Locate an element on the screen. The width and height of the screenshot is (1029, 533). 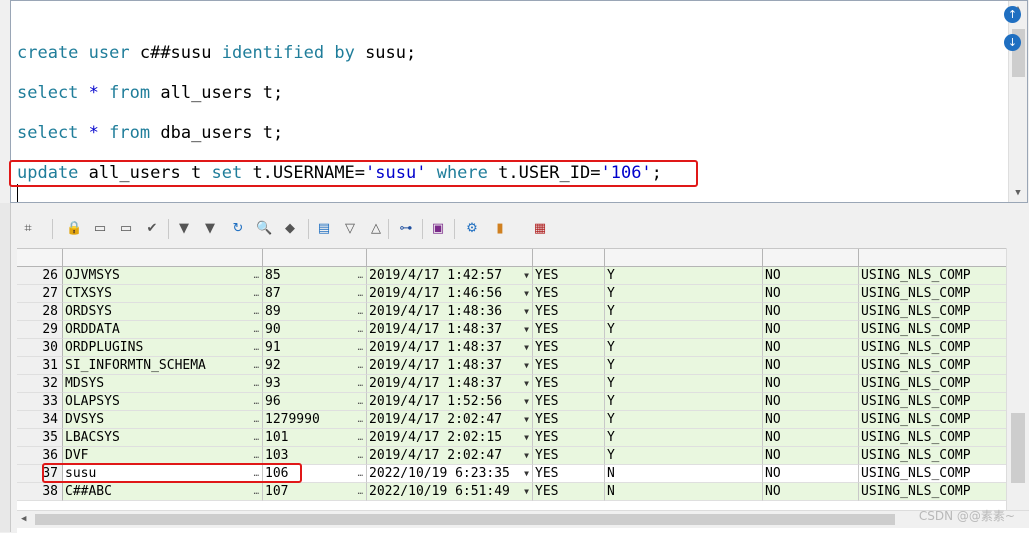
query-by-example-button: ▽ is located at coordinates (350, 229).